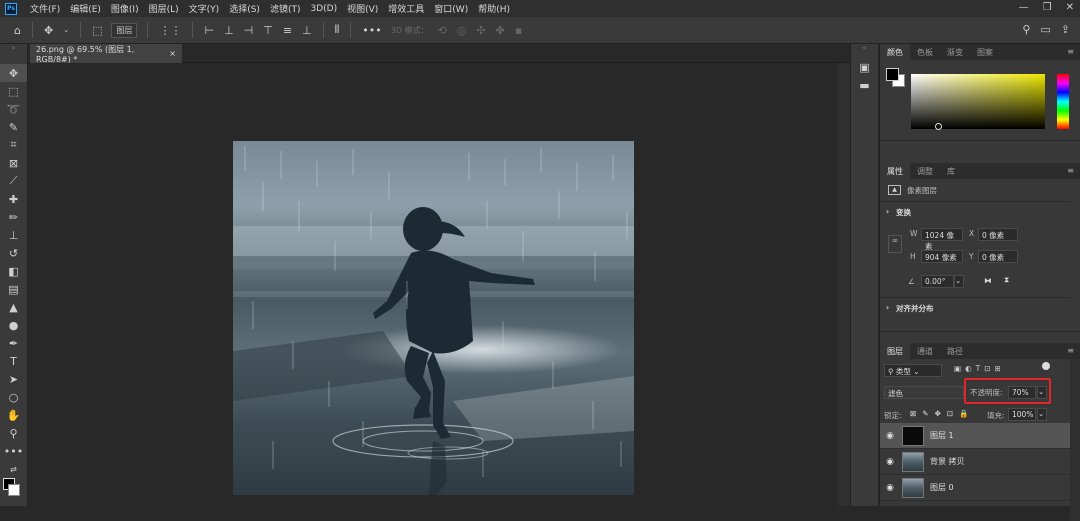  Describe the element at coordinates (13, 181) in the screenshot. I see `eyedropper-icon: ⟋` at that location.